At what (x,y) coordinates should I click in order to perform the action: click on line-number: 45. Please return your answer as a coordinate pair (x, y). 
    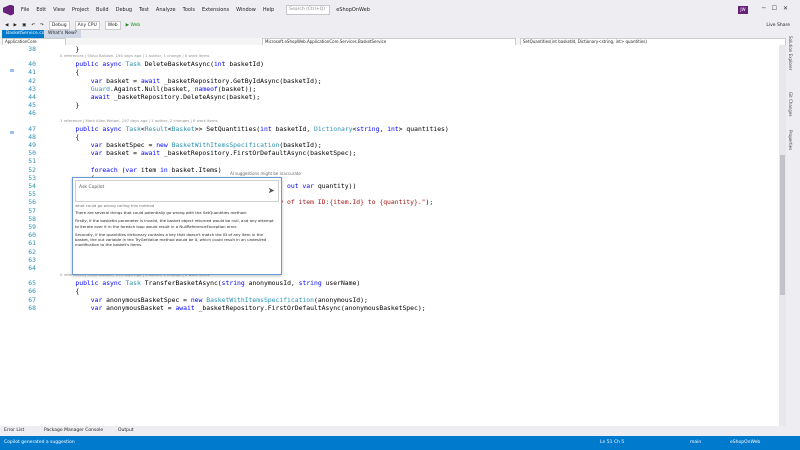
    Looking at the image, I should click on (32, 105).